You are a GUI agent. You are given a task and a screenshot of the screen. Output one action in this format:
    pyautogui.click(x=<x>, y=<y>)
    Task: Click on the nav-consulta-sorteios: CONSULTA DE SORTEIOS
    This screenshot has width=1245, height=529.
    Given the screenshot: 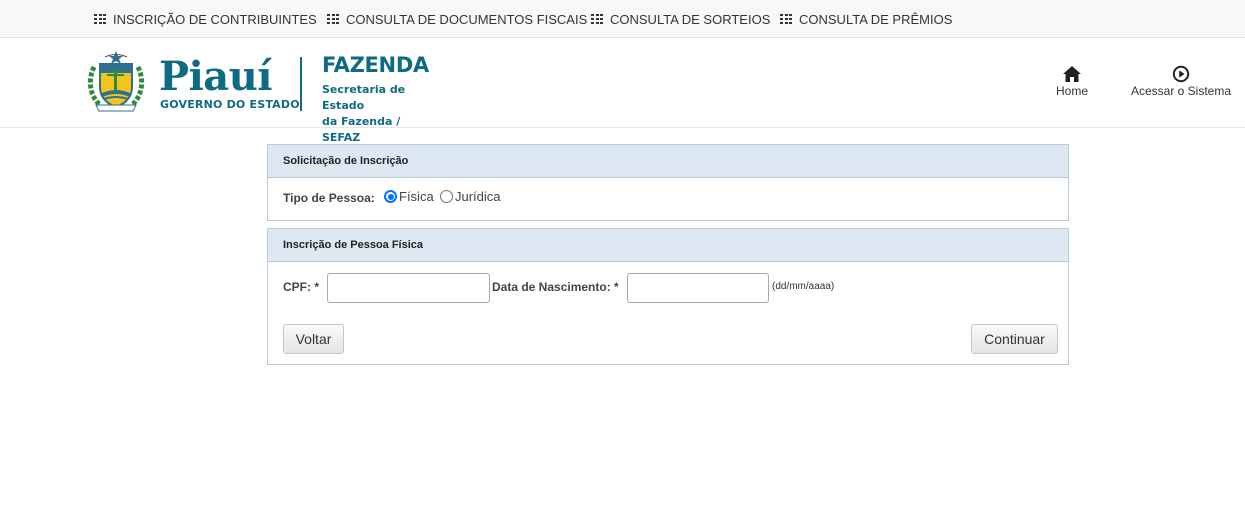 What is the action you would take?
    pyautogui.click(x=680, y=19)
    